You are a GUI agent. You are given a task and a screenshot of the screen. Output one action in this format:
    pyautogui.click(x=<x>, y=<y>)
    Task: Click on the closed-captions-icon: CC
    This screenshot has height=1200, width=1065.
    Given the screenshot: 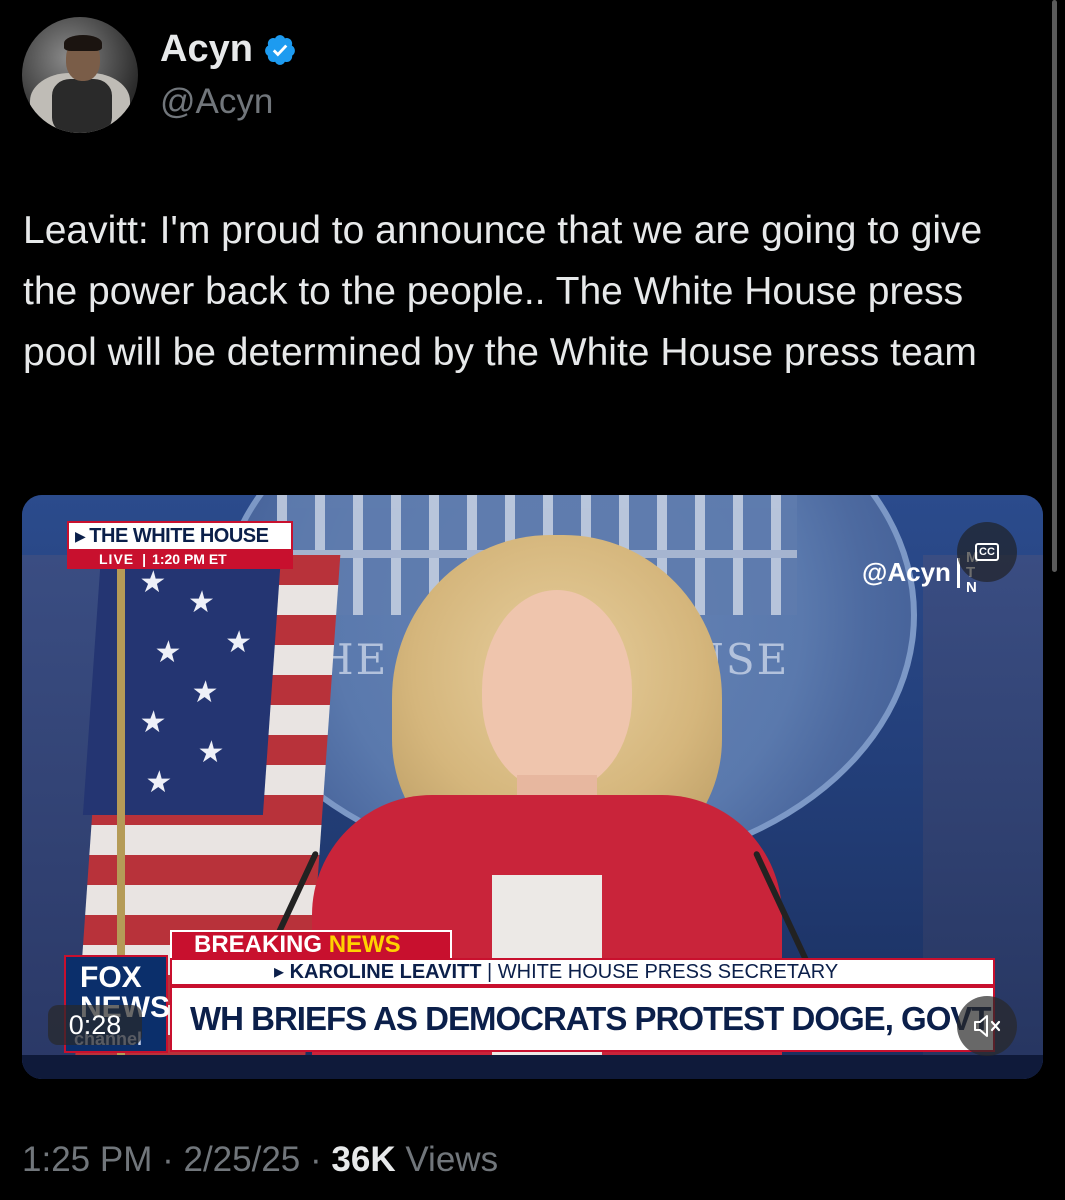 What is the action you would take?
    pyautogui.click(x=987, y=552)
    